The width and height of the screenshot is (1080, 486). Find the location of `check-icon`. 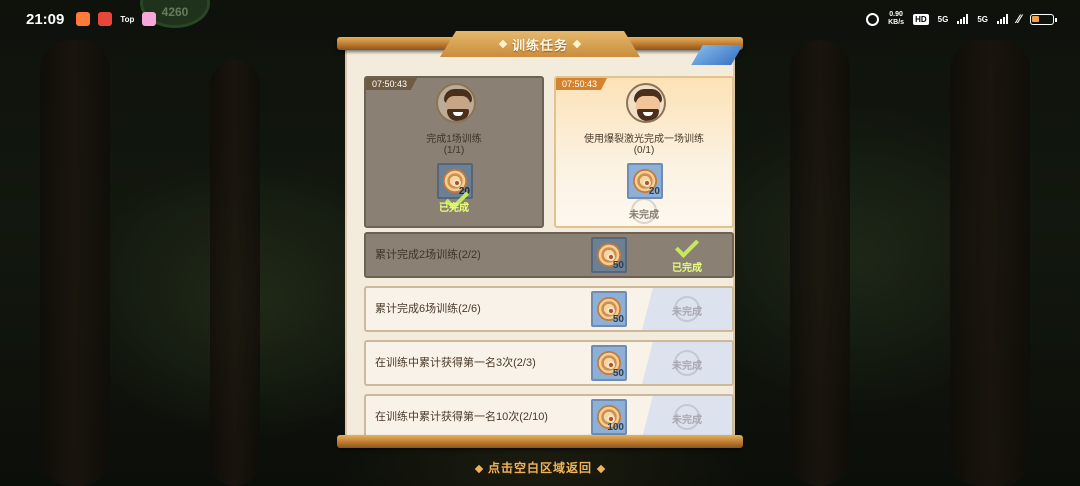

check-icon is located at coordinates (687, 246).